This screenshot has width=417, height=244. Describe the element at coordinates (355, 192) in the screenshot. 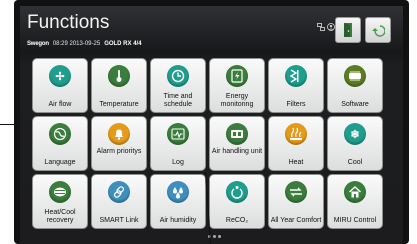

I see `house-icon` at that location.